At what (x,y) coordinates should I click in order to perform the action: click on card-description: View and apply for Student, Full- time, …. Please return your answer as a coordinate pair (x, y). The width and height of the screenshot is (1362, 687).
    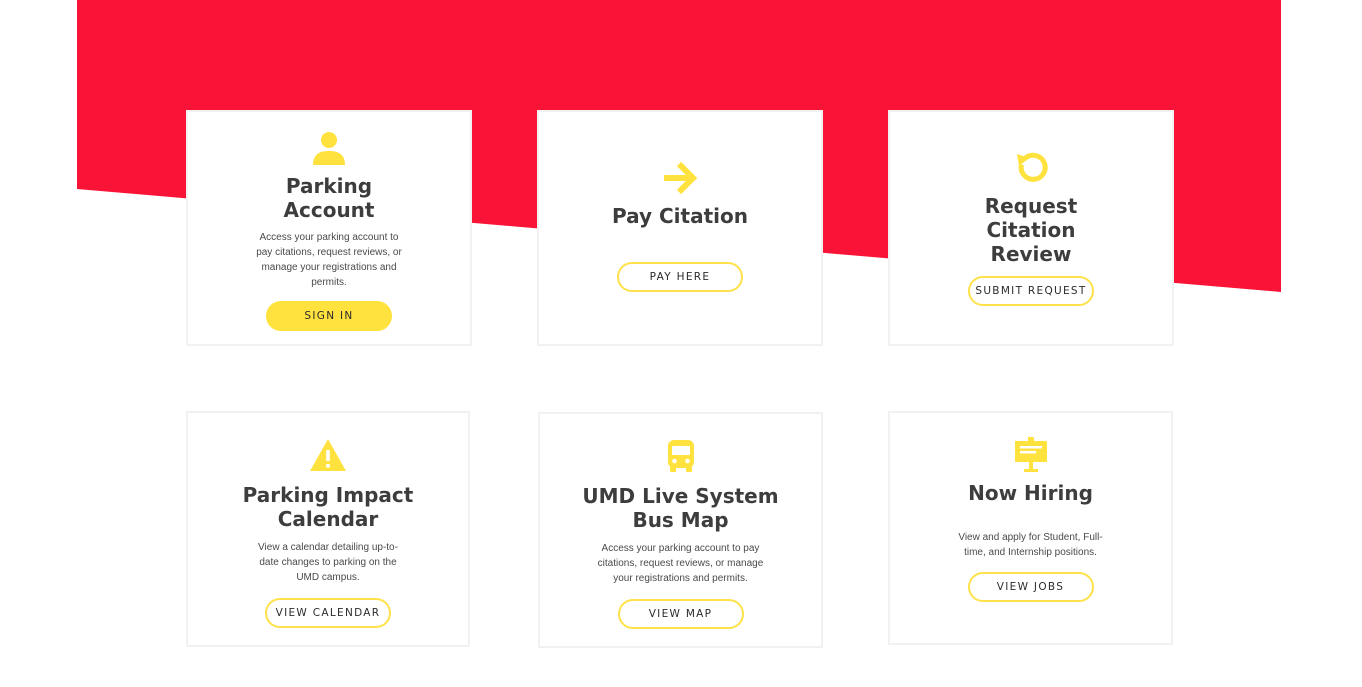
    Looking at the image, I should click on (1030, 545).